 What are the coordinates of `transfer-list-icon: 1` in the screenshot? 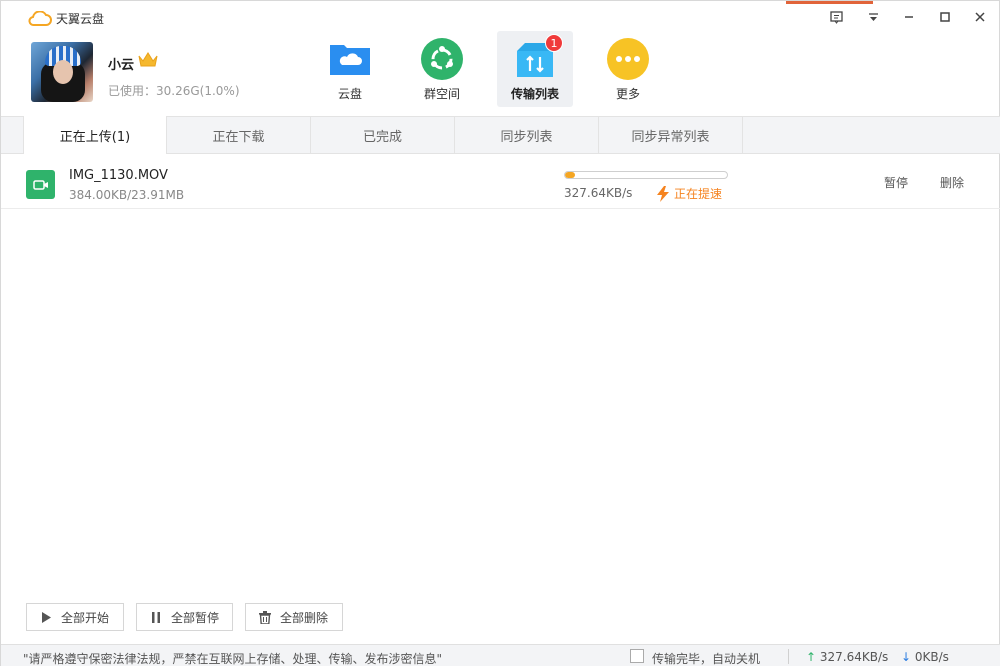 It's located at (538, 57).